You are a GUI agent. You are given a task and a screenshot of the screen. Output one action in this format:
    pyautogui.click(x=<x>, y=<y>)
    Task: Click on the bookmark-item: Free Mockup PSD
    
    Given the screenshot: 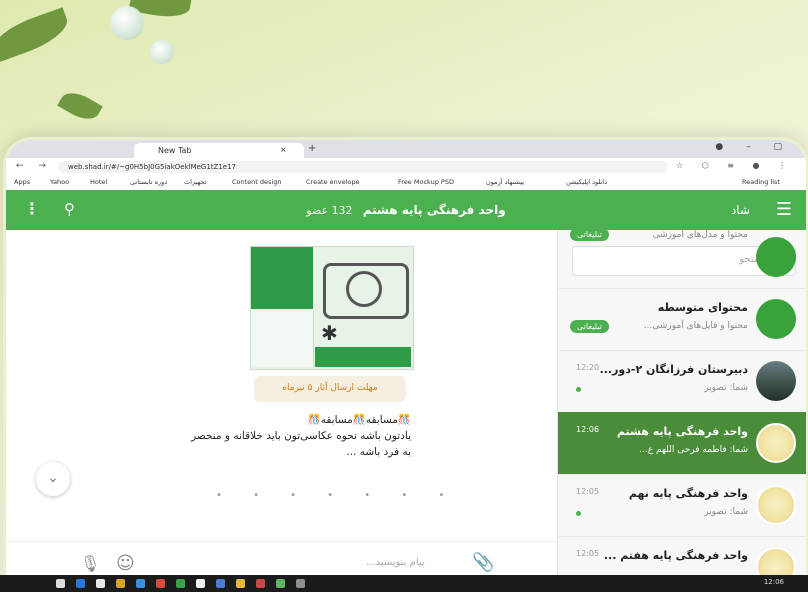 What is the action you would take?
    pyautogui.click(x=426, y=182)
    